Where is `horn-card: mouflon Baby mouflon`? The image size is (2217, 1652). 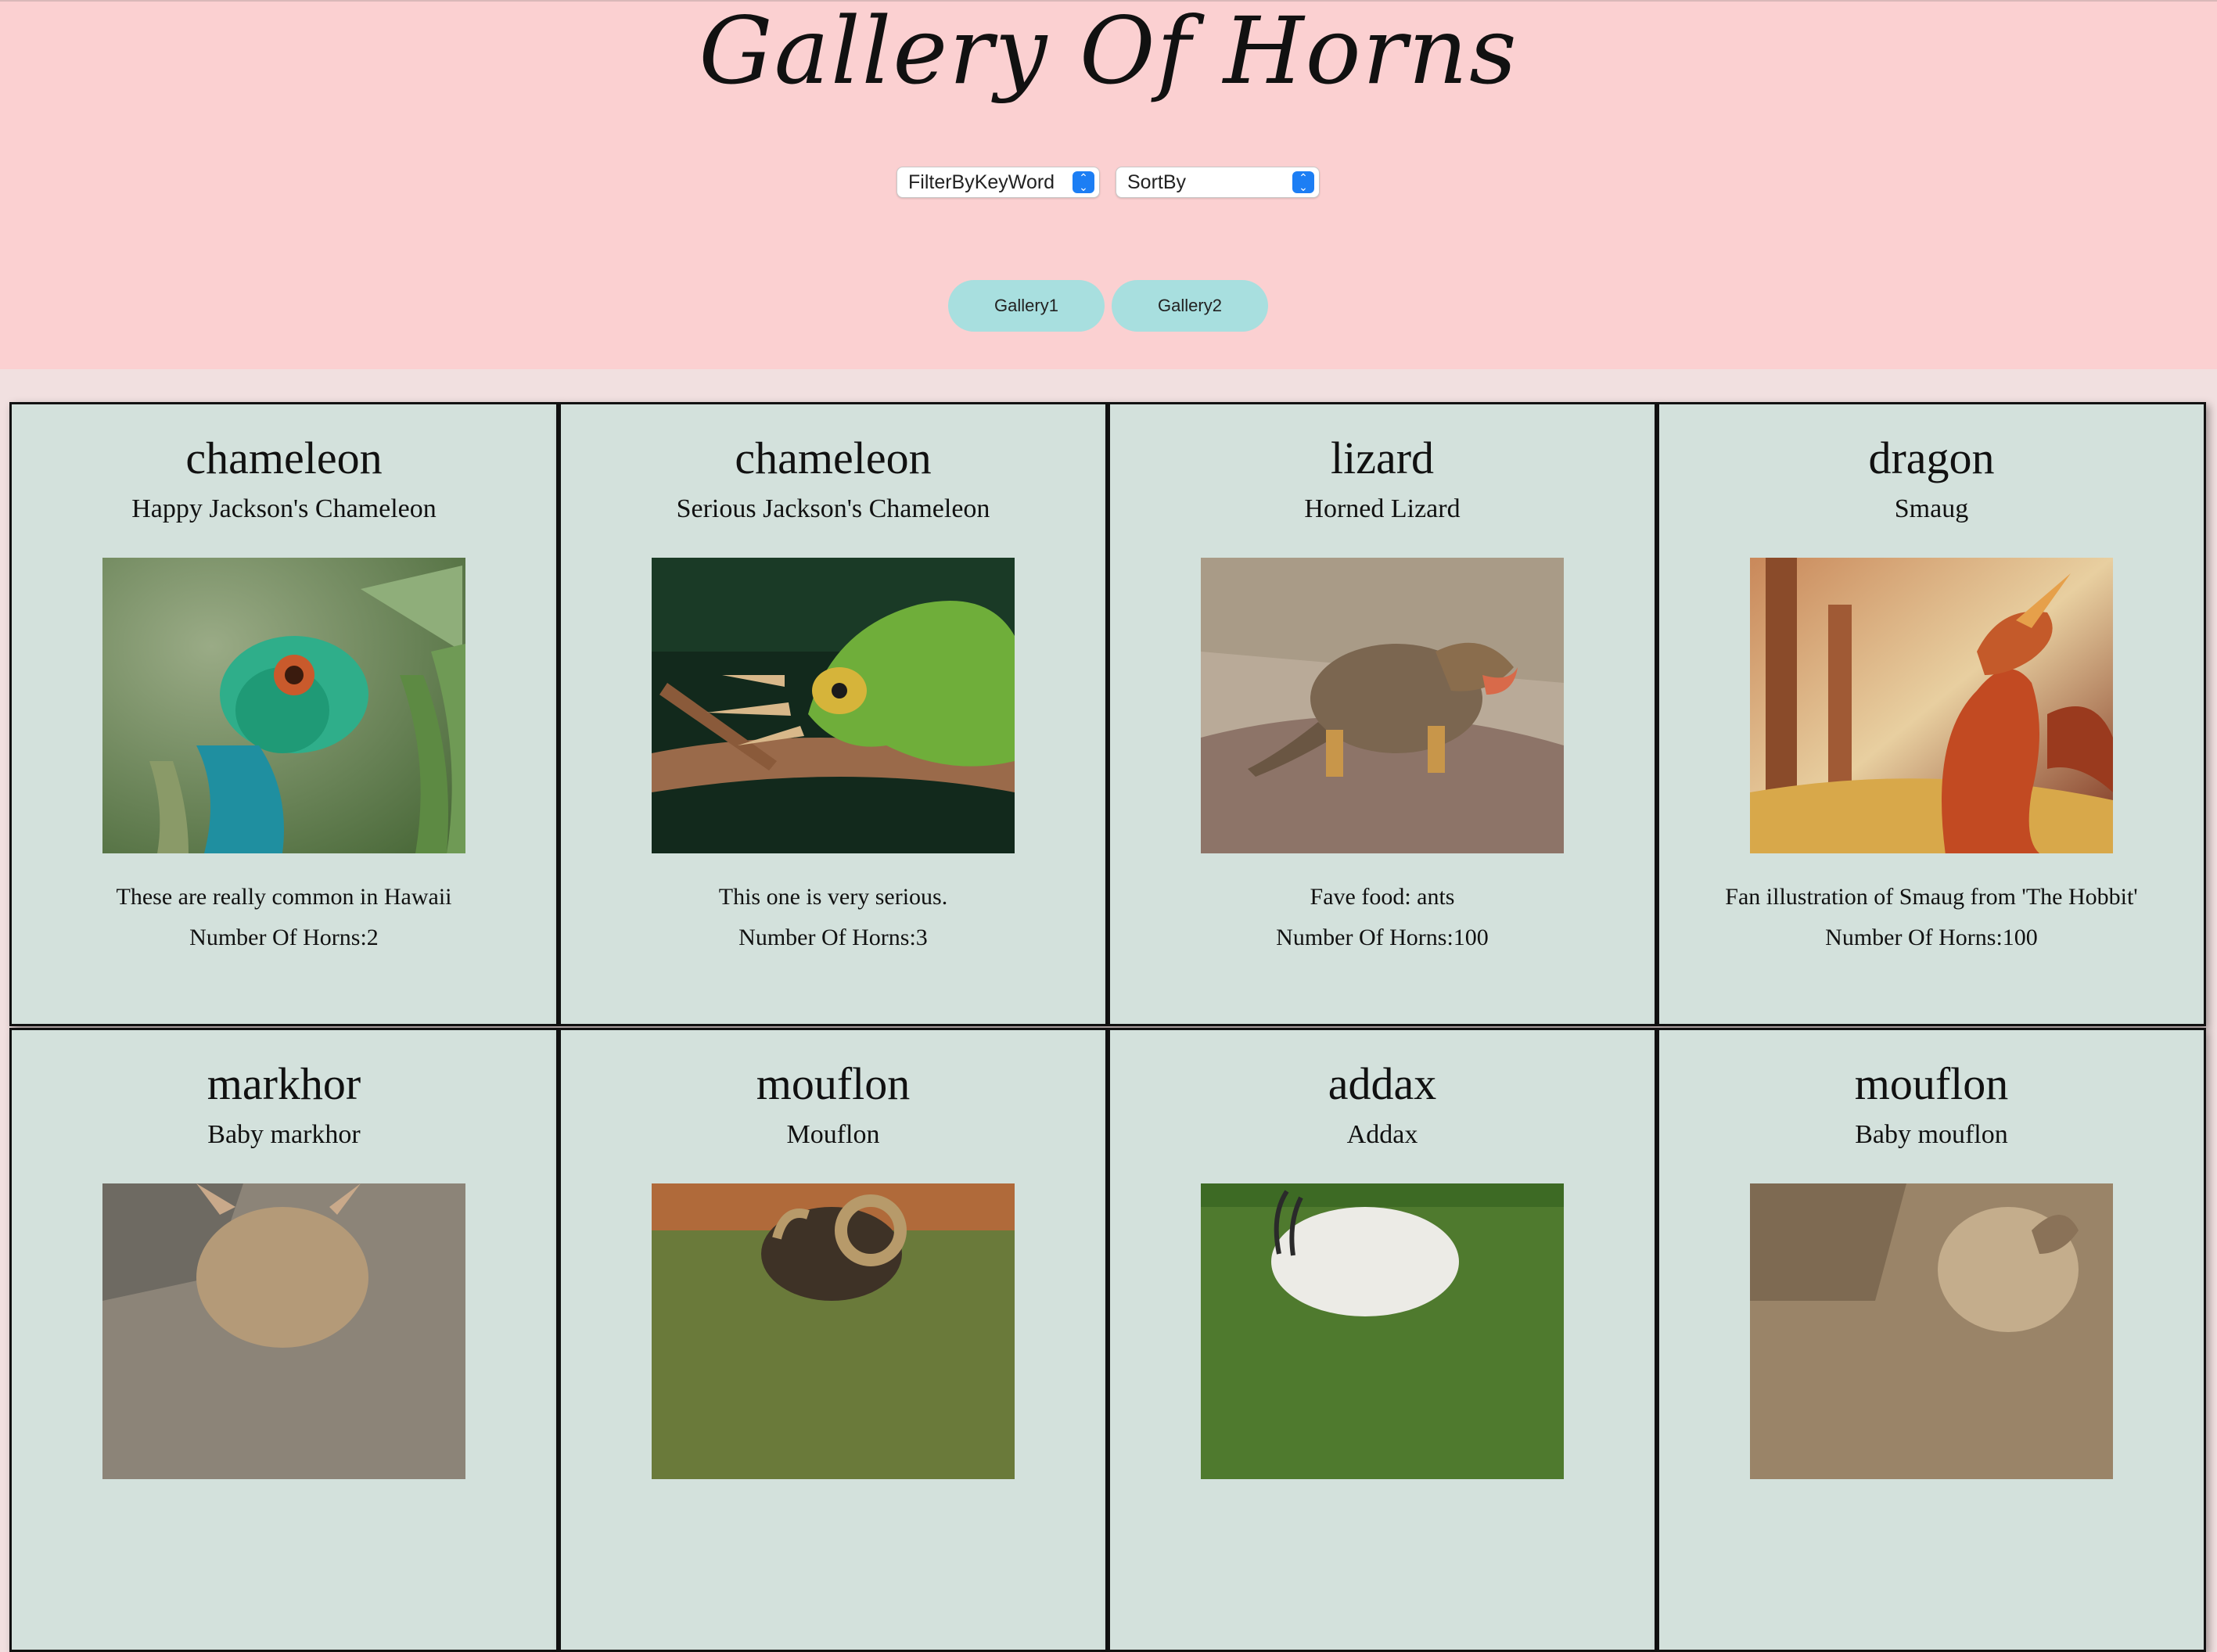 horn-card: mouflon Baby mouflon is located at coordinates (1932, 1340).